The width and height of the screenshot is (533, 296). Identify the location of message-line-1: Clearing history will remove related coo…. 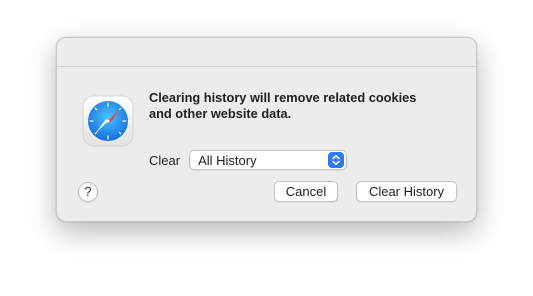
(283, 97).